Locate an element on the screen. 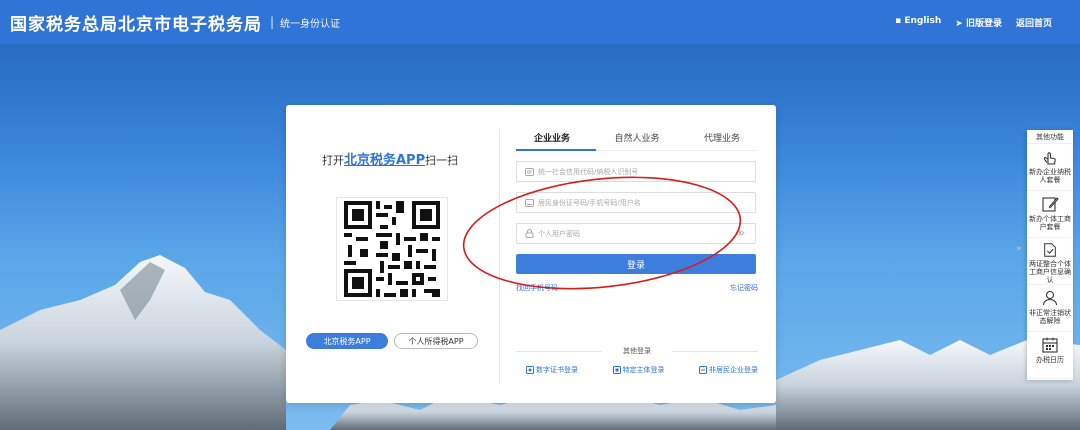 The height and width of the screenshot is (430, 1080). specific-entity-login-link: 特定主体登录 is located at coordinates (638, 370).